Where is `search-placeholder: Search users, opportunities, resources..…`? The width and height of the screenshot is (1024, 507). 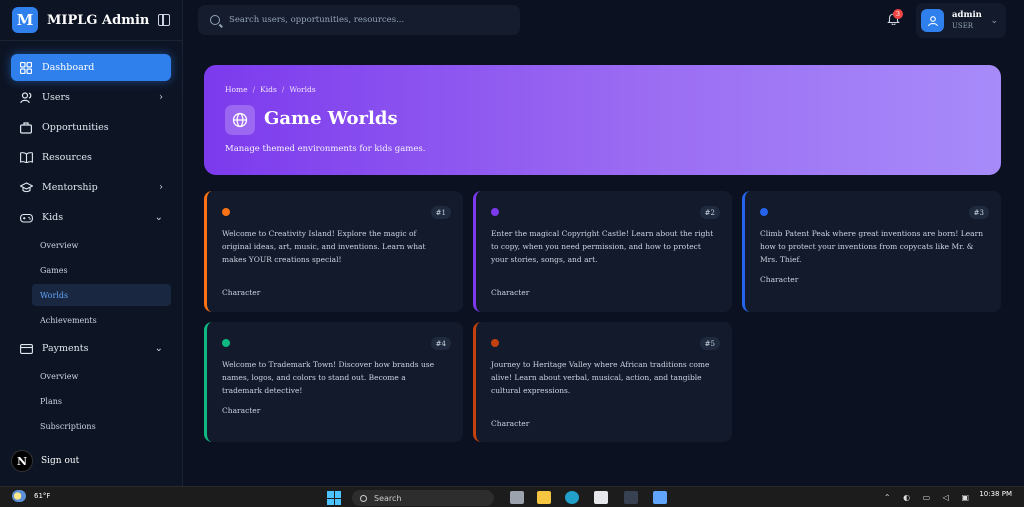
search-placeholder: Search users, opportunities, resources..… is located at coordinates (317, 20).